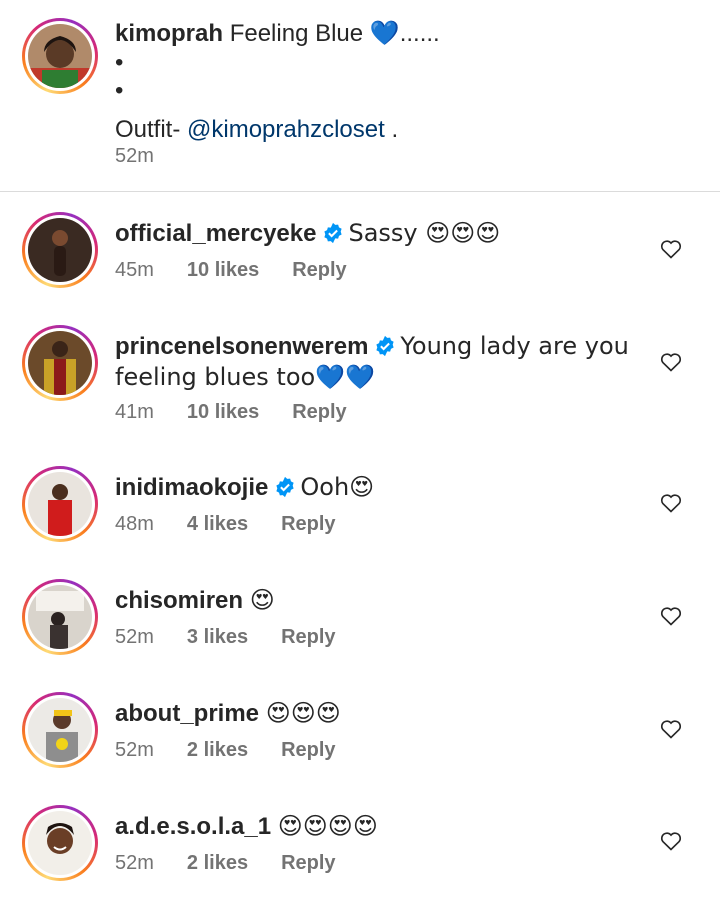  Describe the element at coordinates (169, 33) in the screenshot. I see `post-author-username: kimoprah` at that location.